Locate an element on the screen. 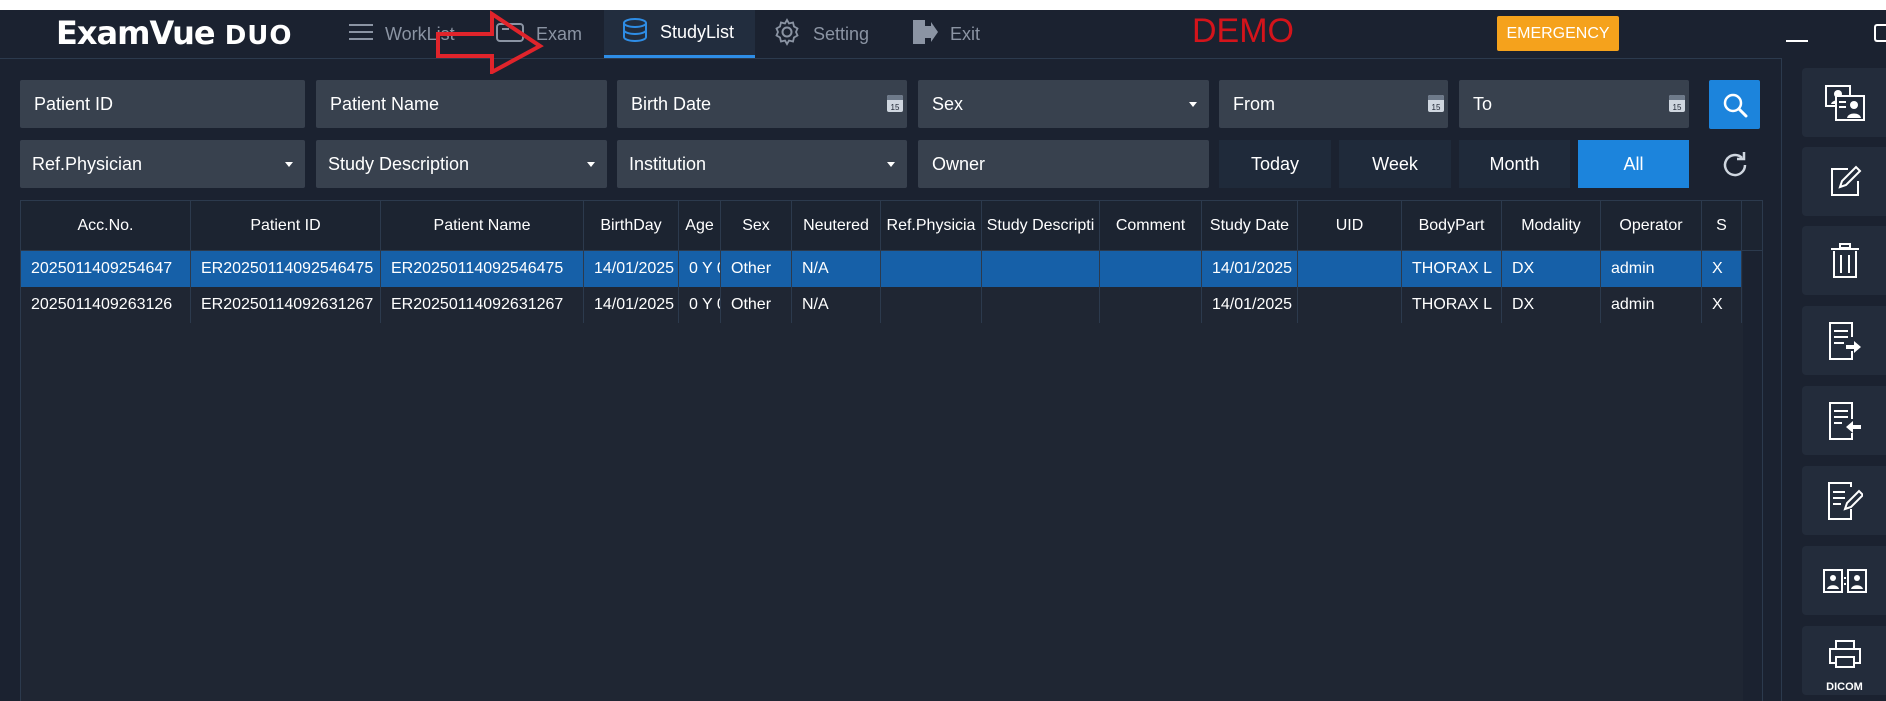 Image resolution: width=1886 pixels, height=701 pixels. column-header: Ref.Physicia is located at coordinates (931, 225).